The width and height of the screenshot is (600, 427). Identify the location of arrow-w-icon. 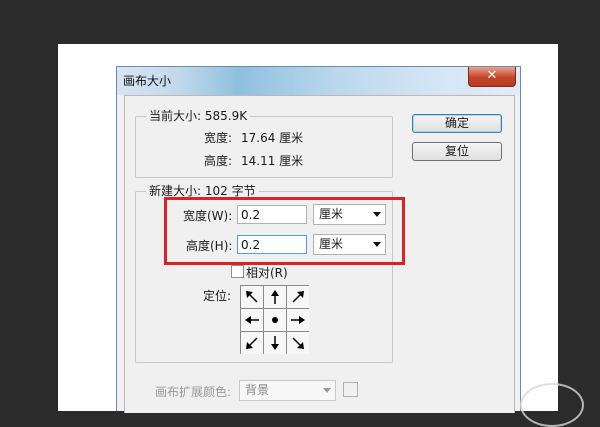
(252, 320).